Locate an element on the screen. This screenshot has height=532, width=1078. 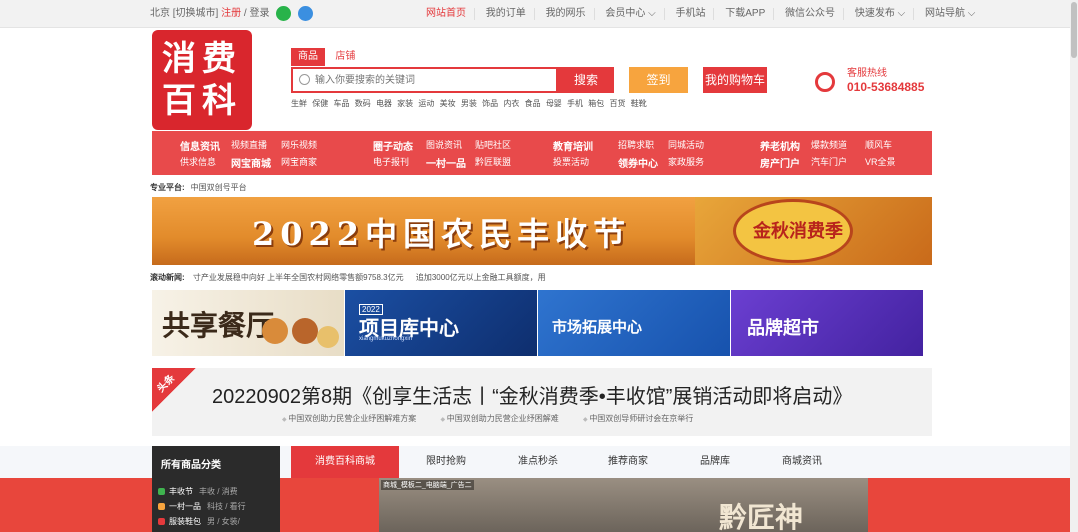
ticker-item: 寸产业发展稳中向好 上半年全国农村网络零售额9758.3亿元 is located at coordinates (298, 277).